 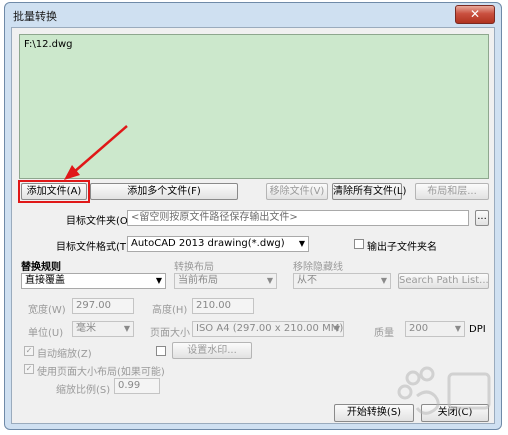 What do you see at coordinates (100, 149) in the screenshot?
I see `arrow-line` at bounding box center [100, 149].